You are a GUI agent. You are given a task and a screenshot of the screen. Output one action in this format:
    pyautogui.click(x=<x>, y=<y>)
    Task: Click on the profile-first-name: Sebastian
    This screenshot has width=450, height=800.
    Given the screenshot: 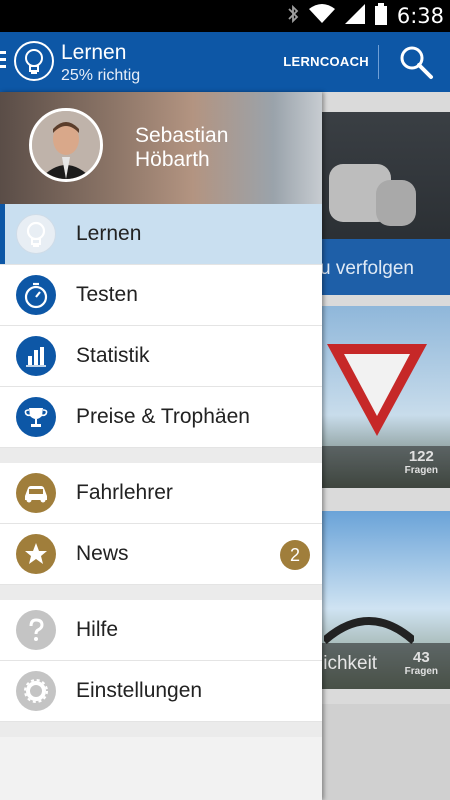 What is the action you would take?
    pyautogui.click(x=182, y=135)
    